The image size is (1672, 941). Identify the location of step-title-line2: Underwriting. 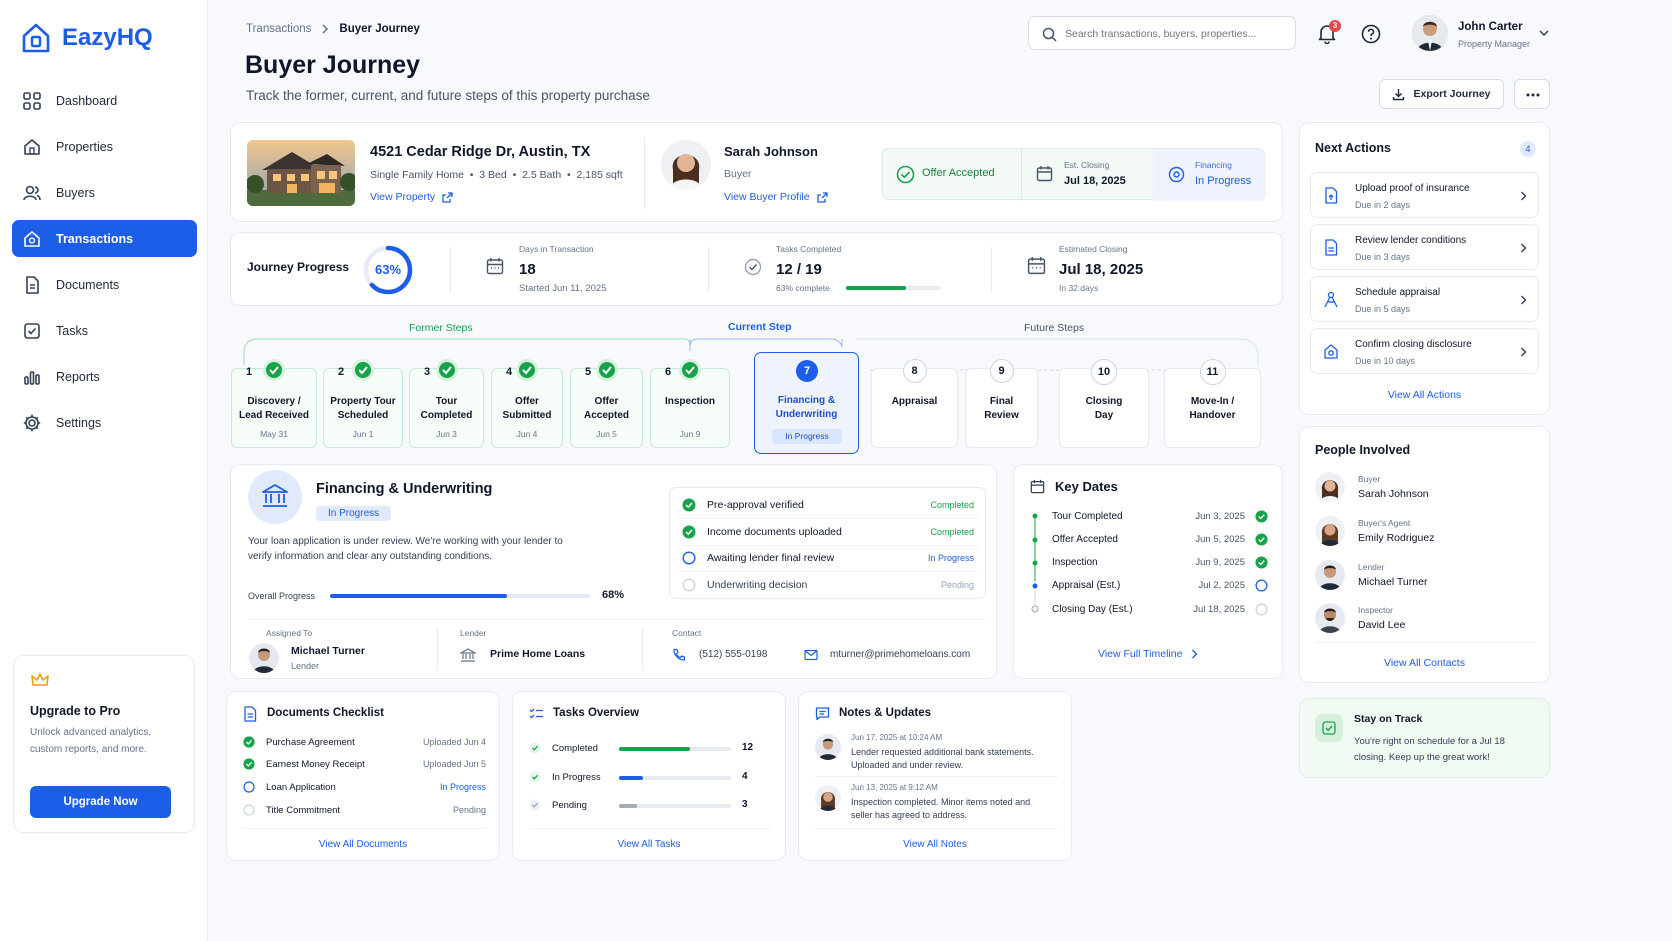
(806, 414).